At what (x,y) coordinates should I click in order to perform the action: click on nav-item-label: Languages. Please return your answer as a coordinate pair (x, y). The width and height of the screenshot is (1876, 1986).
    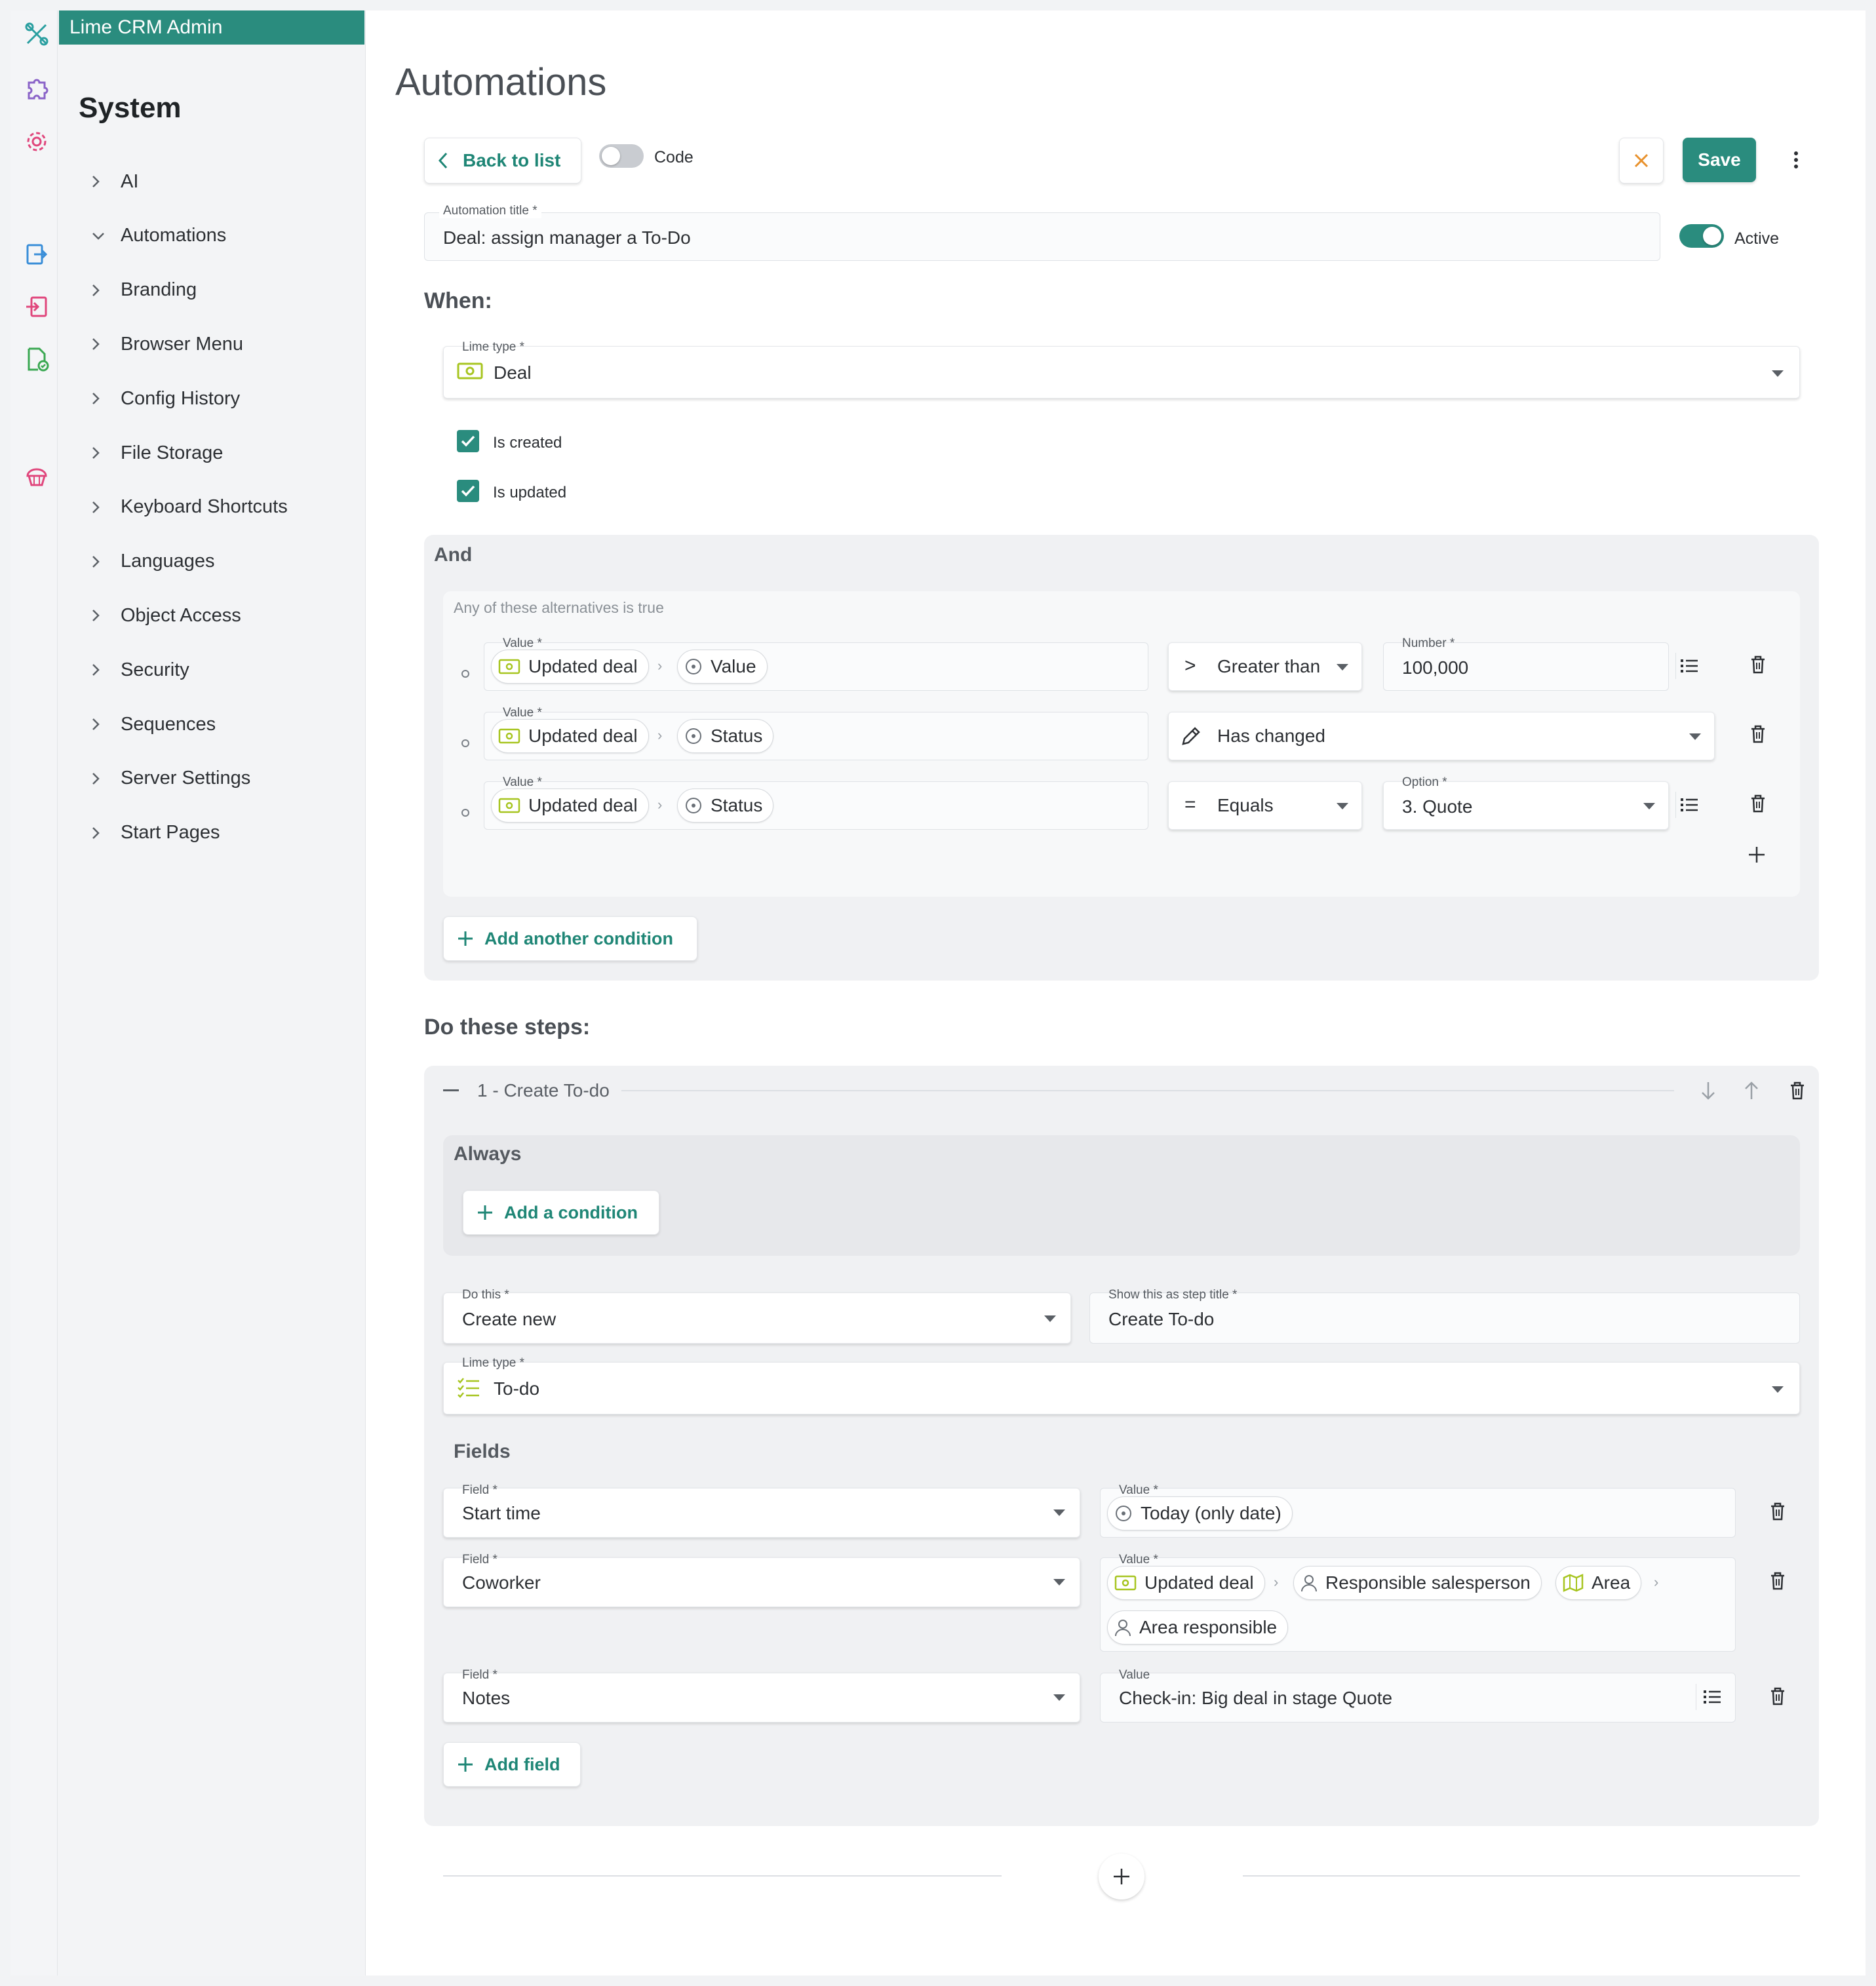
    Looking at the image, I should click on (168, 561).